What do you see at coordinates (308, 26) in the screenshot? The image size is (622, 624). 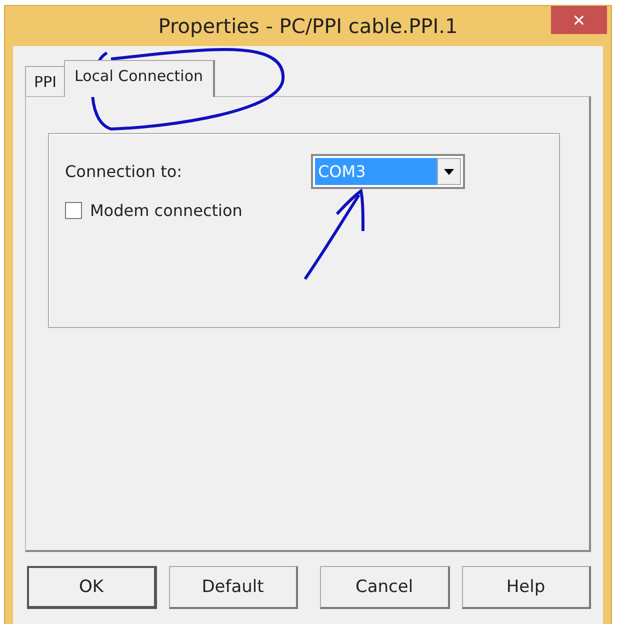 I see `window-title: Properties - PC/PPI cable.PPI.1` at bounding box center [308, 26].